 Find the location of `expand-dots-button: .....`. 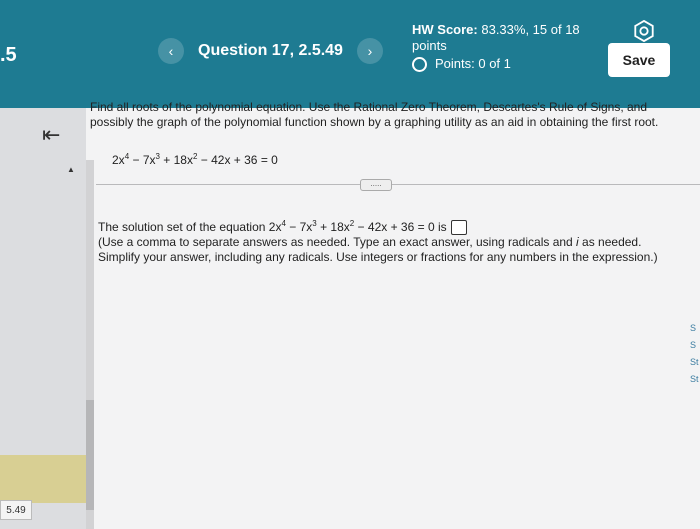

expand-dots-button: ..... is located at coordinates (376, 185).